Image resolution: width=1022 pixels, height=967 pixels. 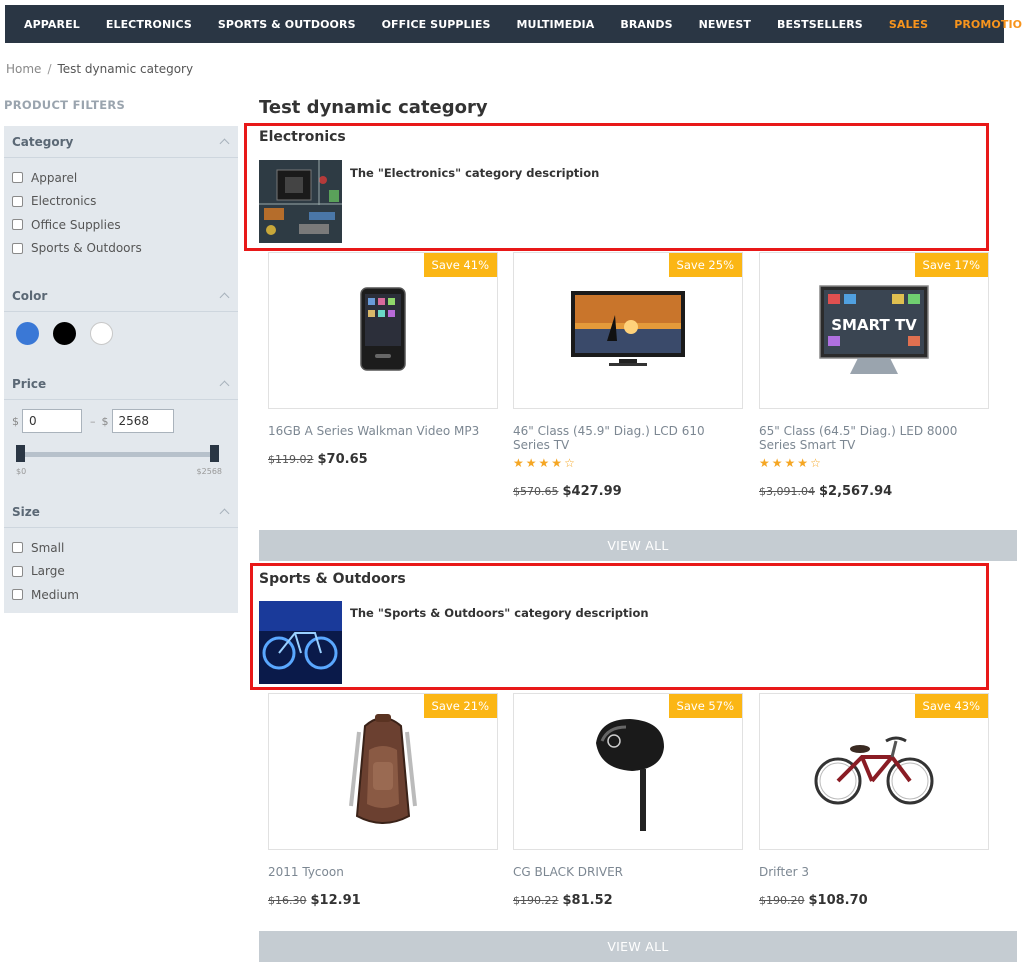 I want to click on breadcrumb-home-link: Home, so click(x=23, y=69).